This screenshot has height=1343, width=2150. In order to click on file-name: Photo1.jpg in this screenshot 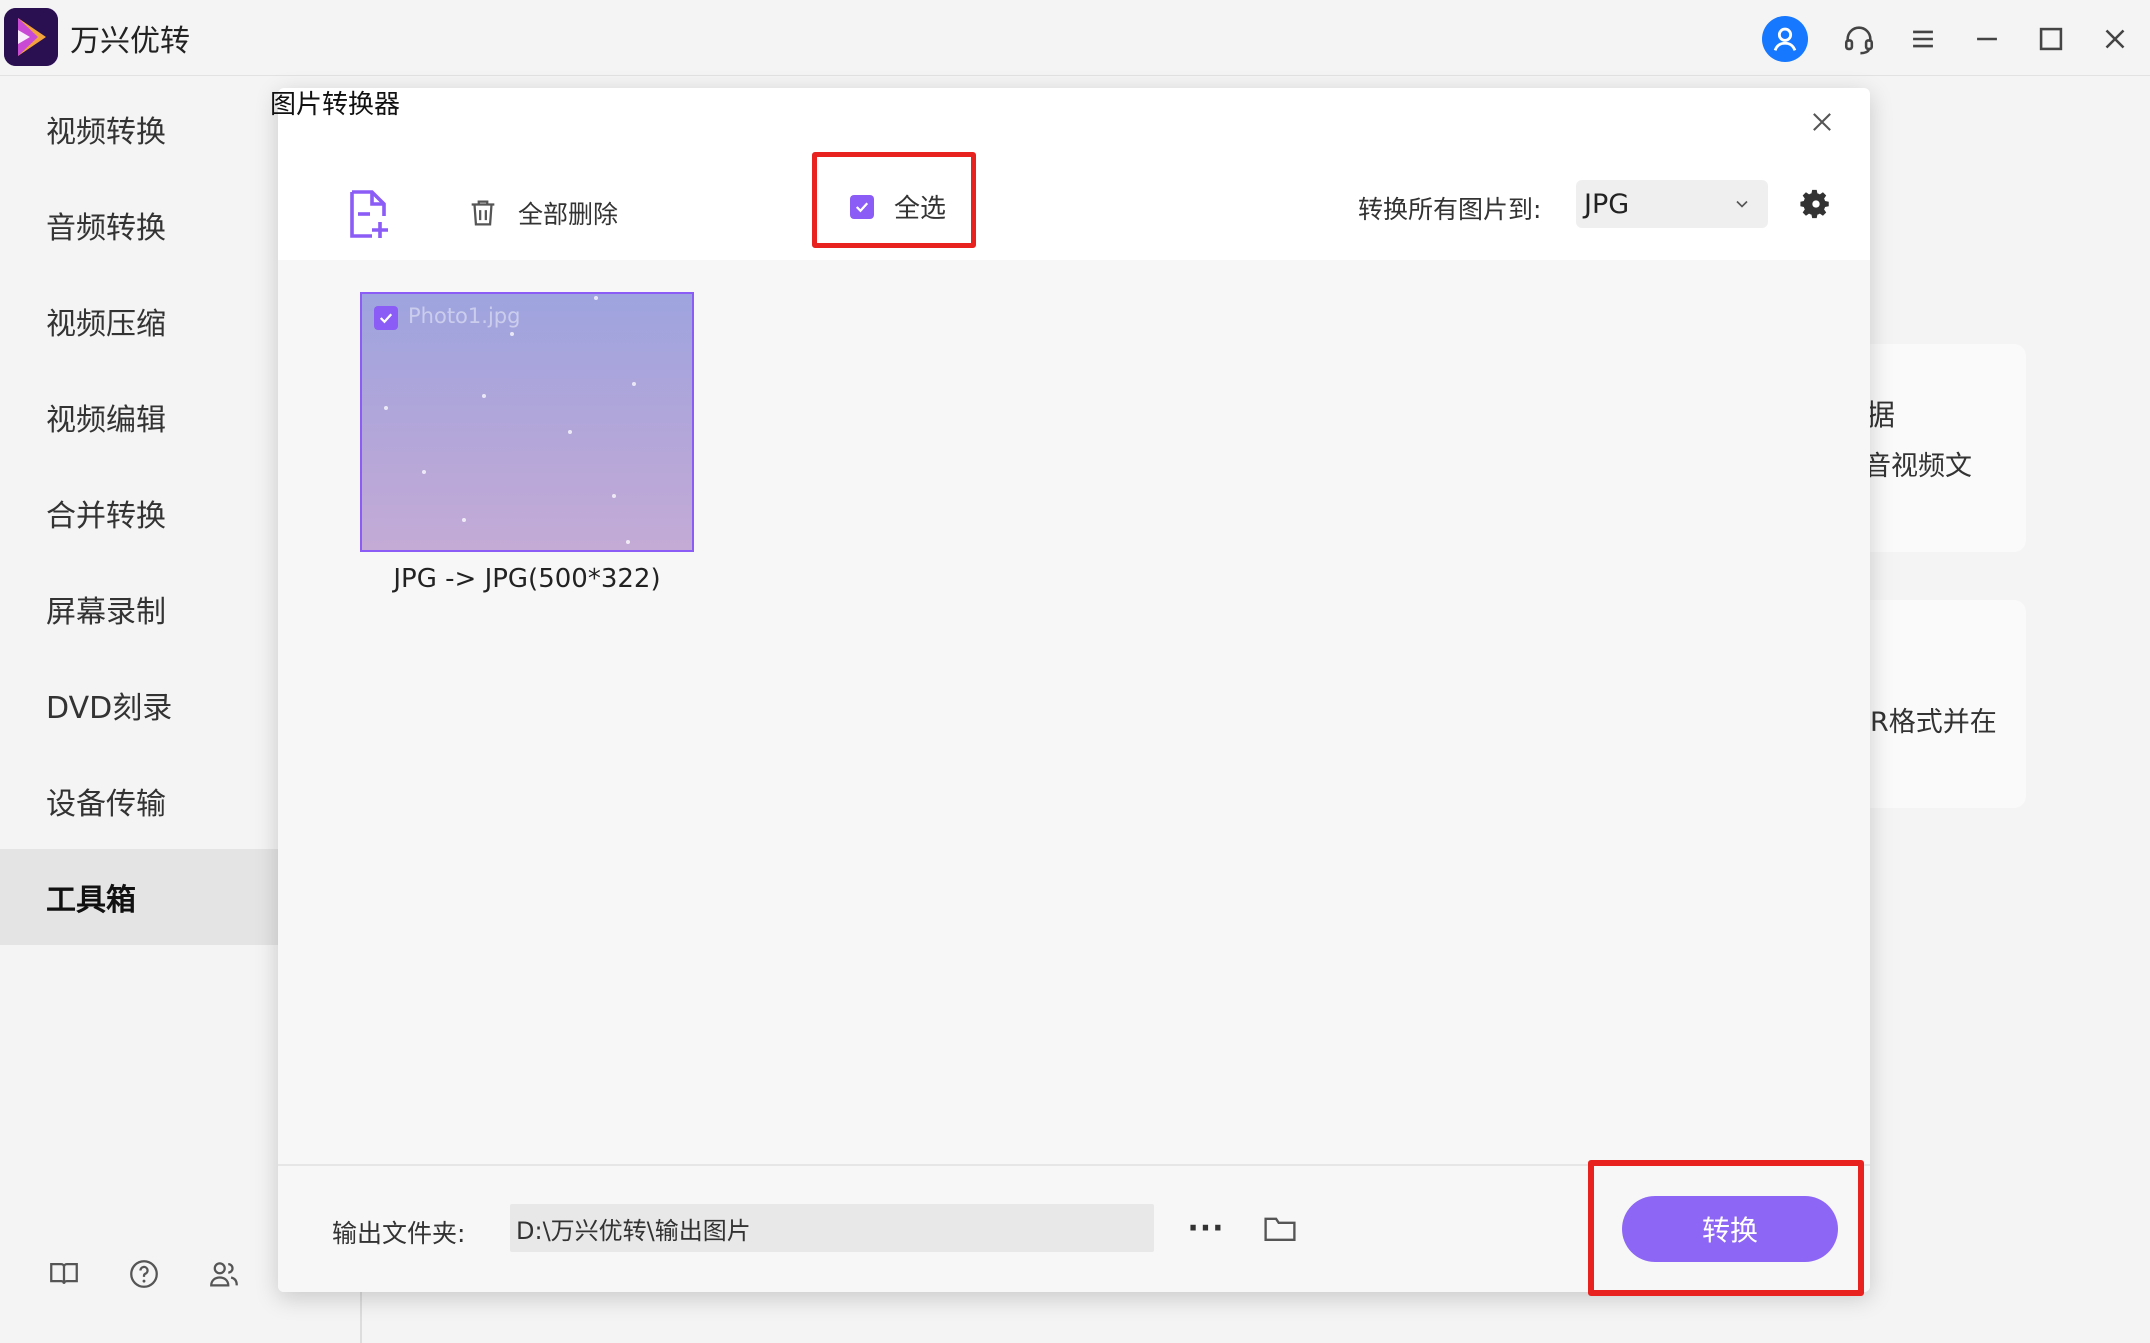, I will do `click(464, 316)`.